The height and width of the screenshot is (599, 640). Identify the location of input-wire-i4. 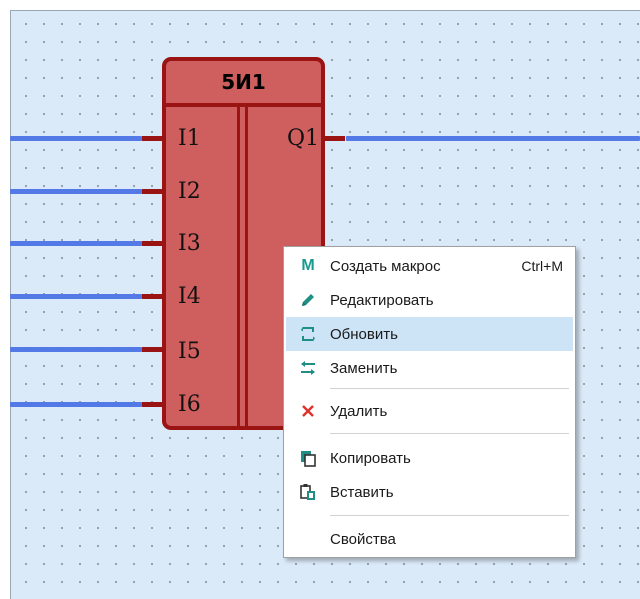
(76, 296).